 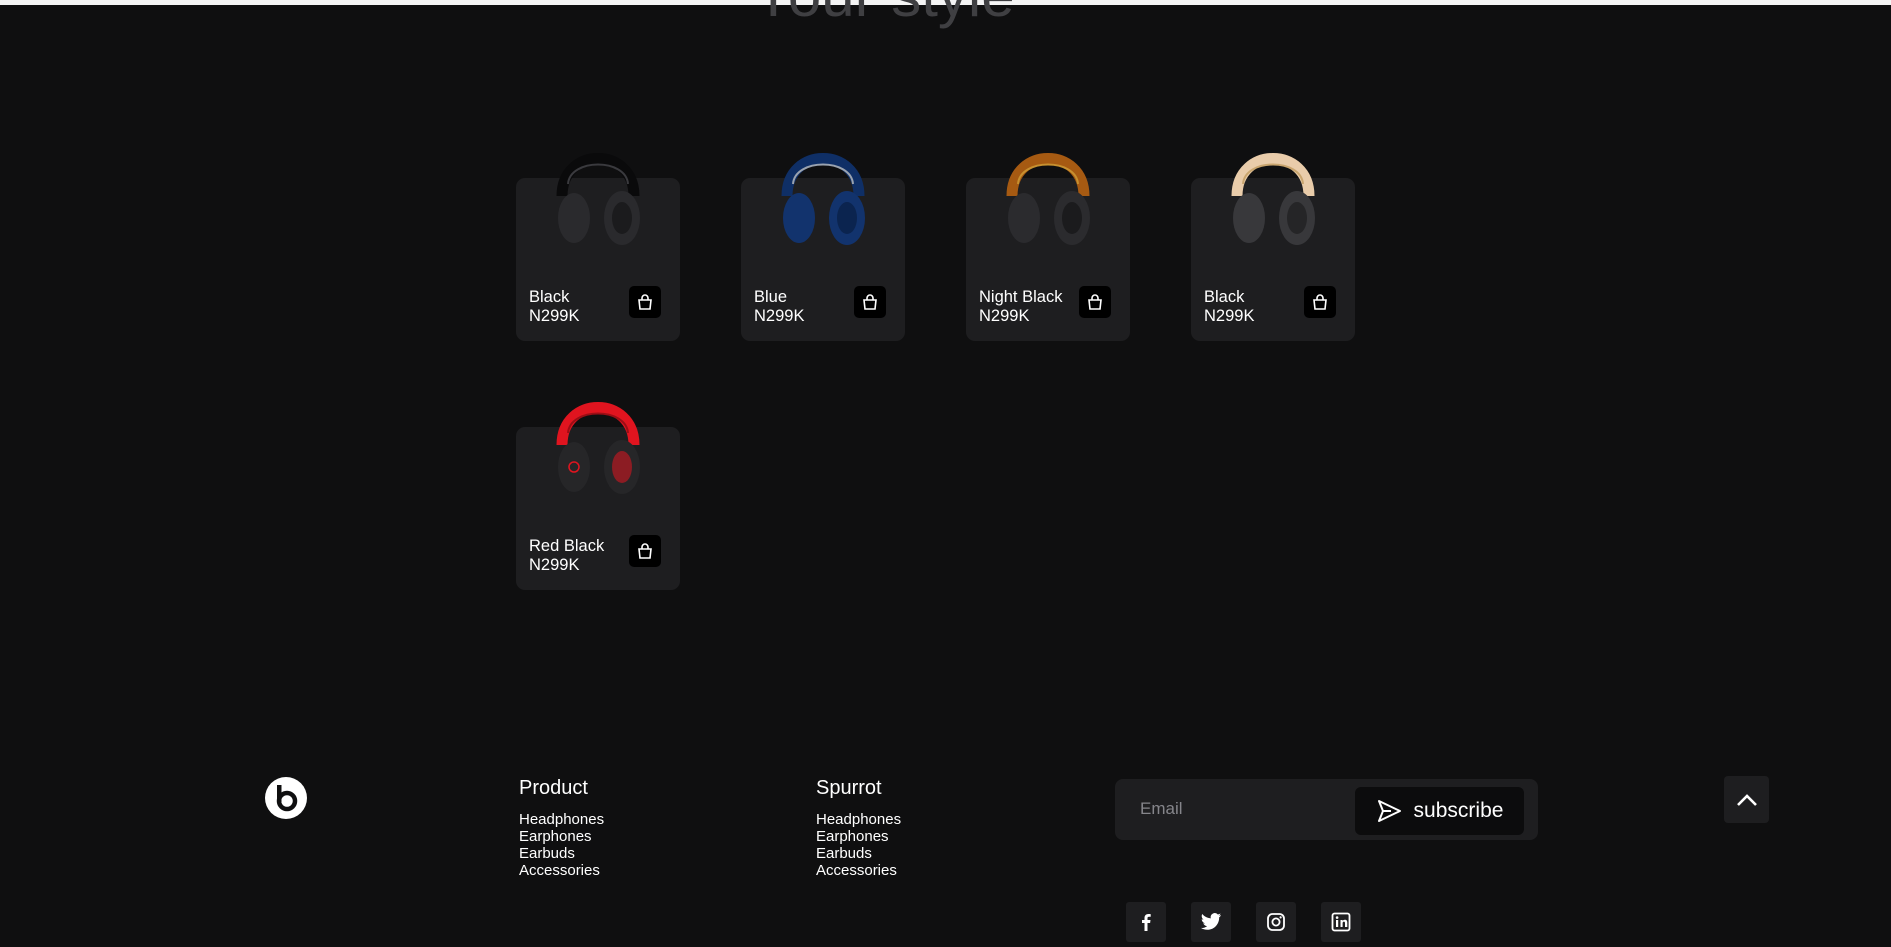 I want to click on product-info: Red Black N299K, so click(x=566, y=556).